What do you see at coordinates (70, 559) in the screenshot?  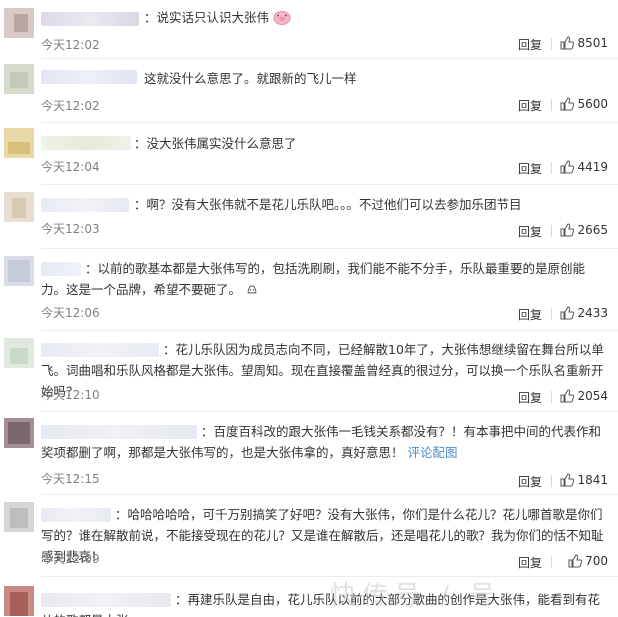 I see `timestamp: 今天12:09` at bounding box center [70, 559].